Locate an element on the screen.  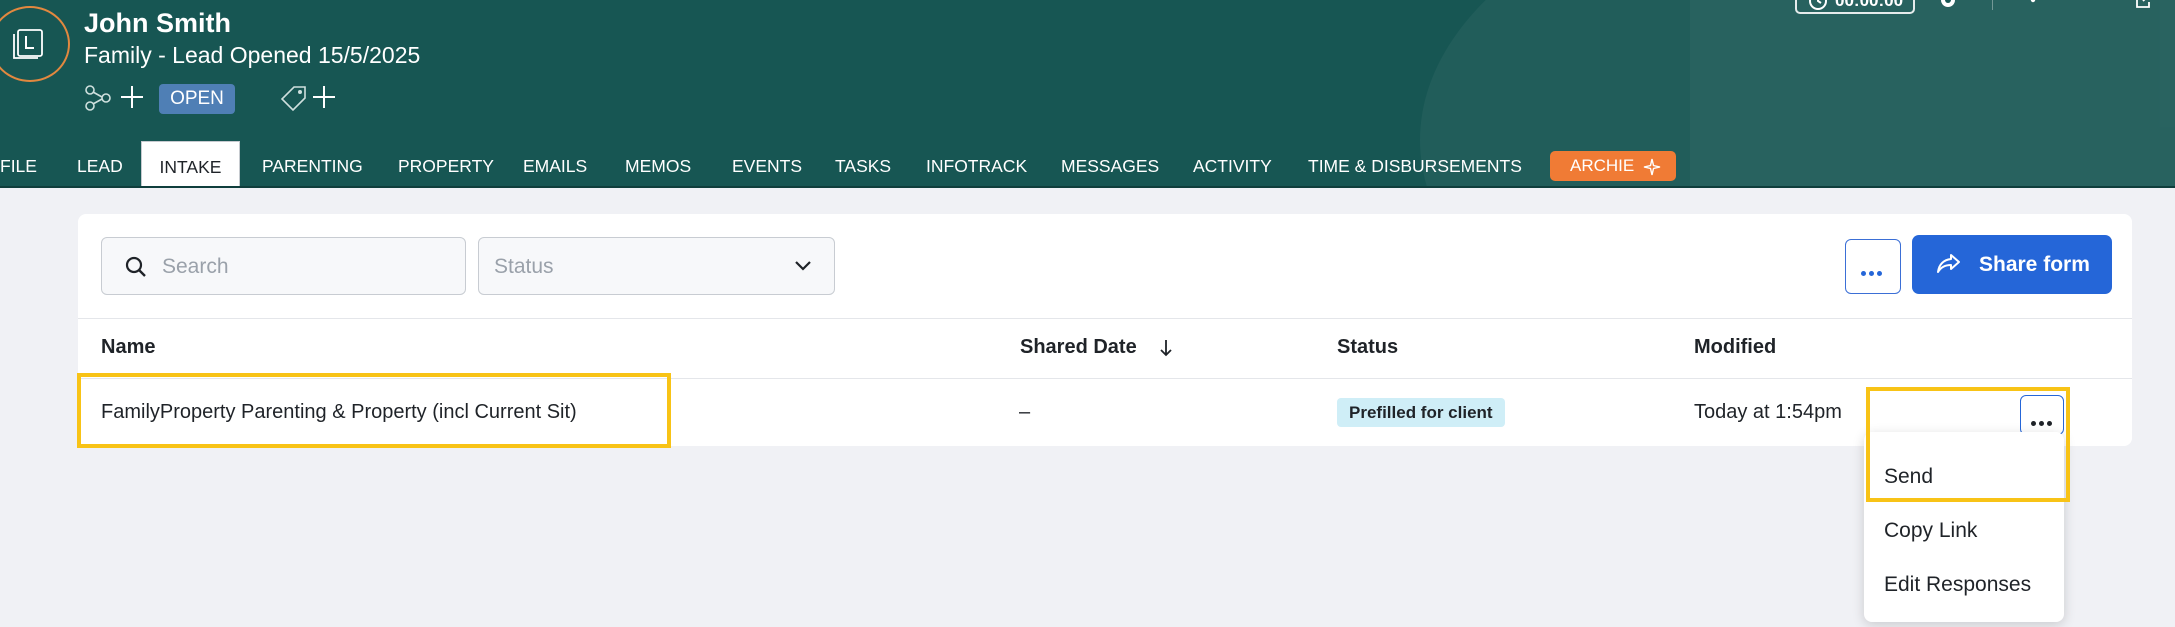
row-status-badge: Prefilled for client is located at coordinates (1421, 412).